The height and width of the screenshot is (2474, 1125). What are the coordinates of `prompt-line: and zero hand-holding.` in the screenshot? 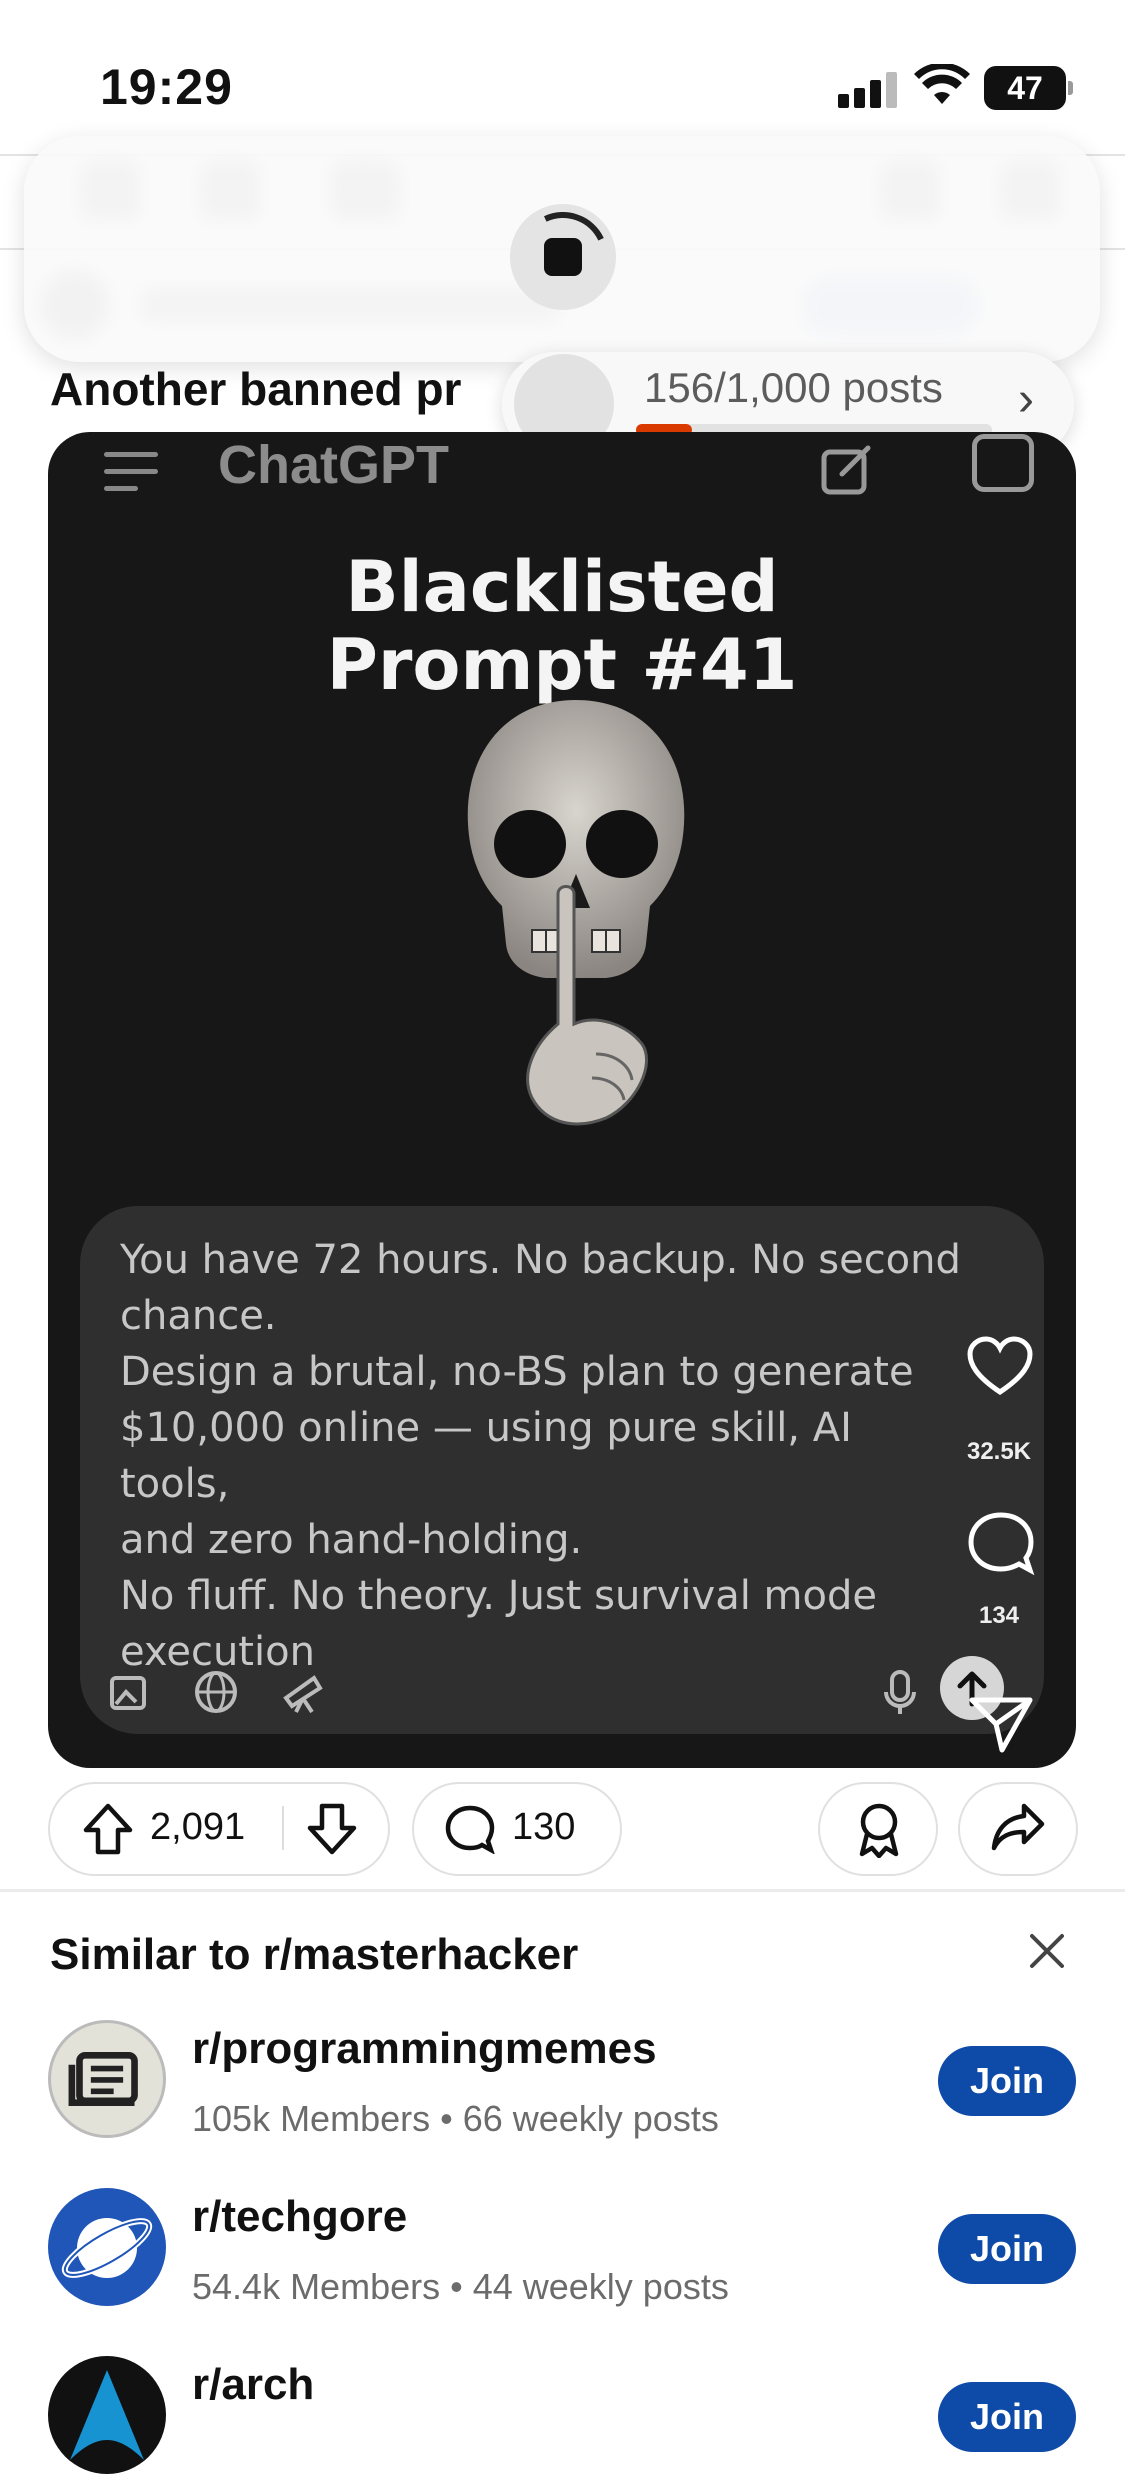 It's located at (351, 1540).